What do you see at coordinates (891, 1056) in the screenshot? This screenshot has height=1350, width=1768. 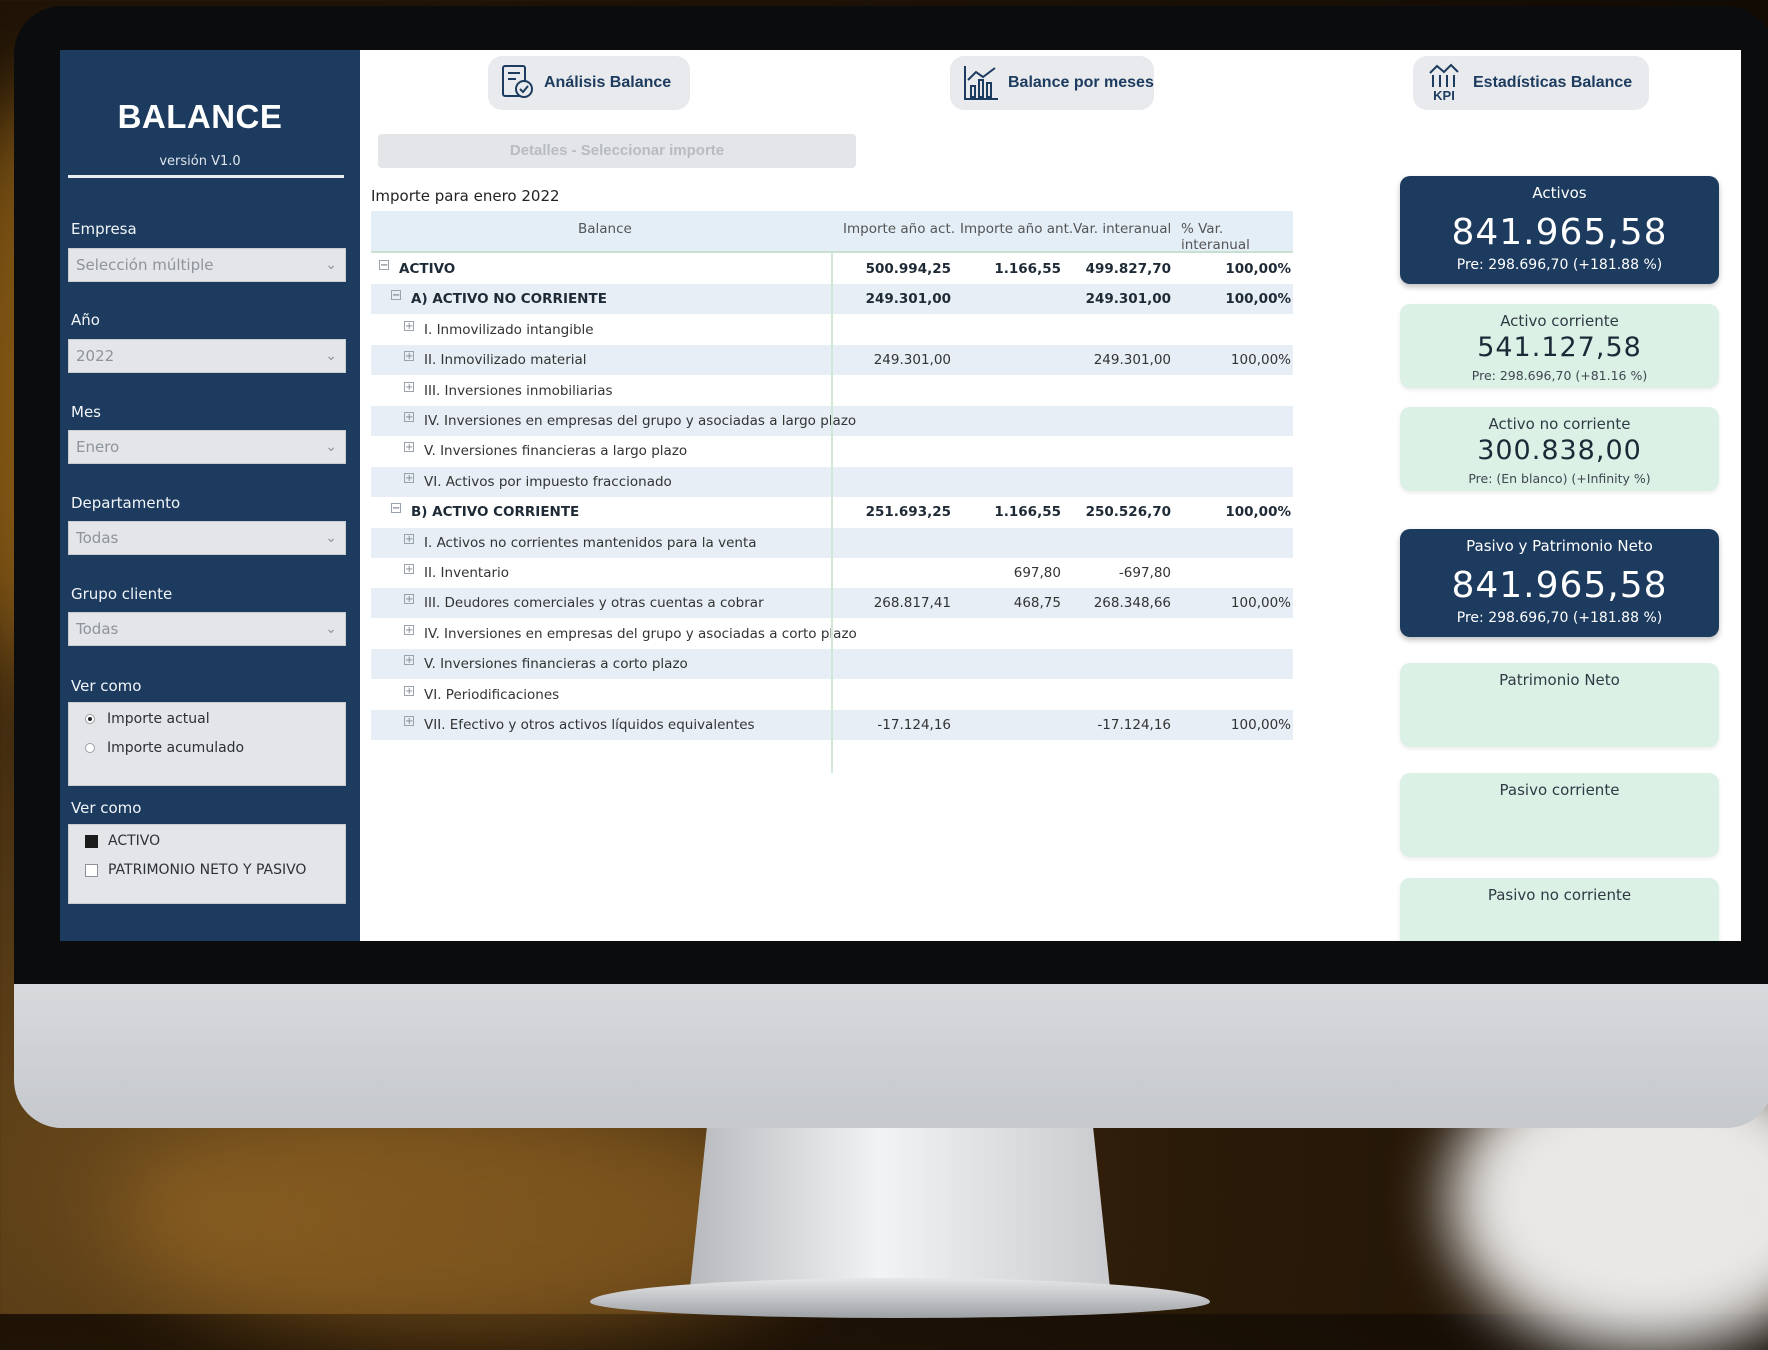 I see `monitor-chin` at bounding box center [891, 1056].